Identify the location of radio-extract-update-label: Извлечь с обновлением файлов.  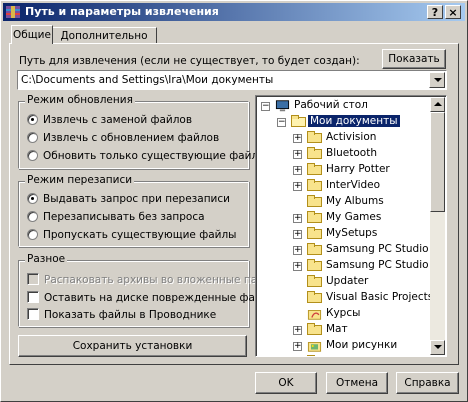
(131, 138).